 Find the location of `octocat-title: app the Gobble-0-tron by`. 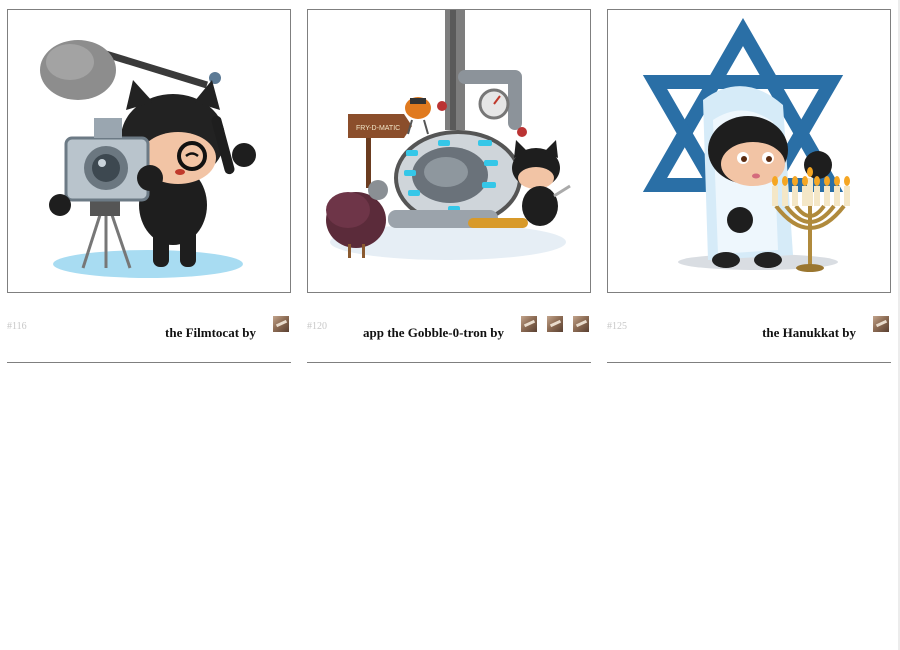

octocat-title: app the Gobble-0-tron by is located at coordinates (433, 333).